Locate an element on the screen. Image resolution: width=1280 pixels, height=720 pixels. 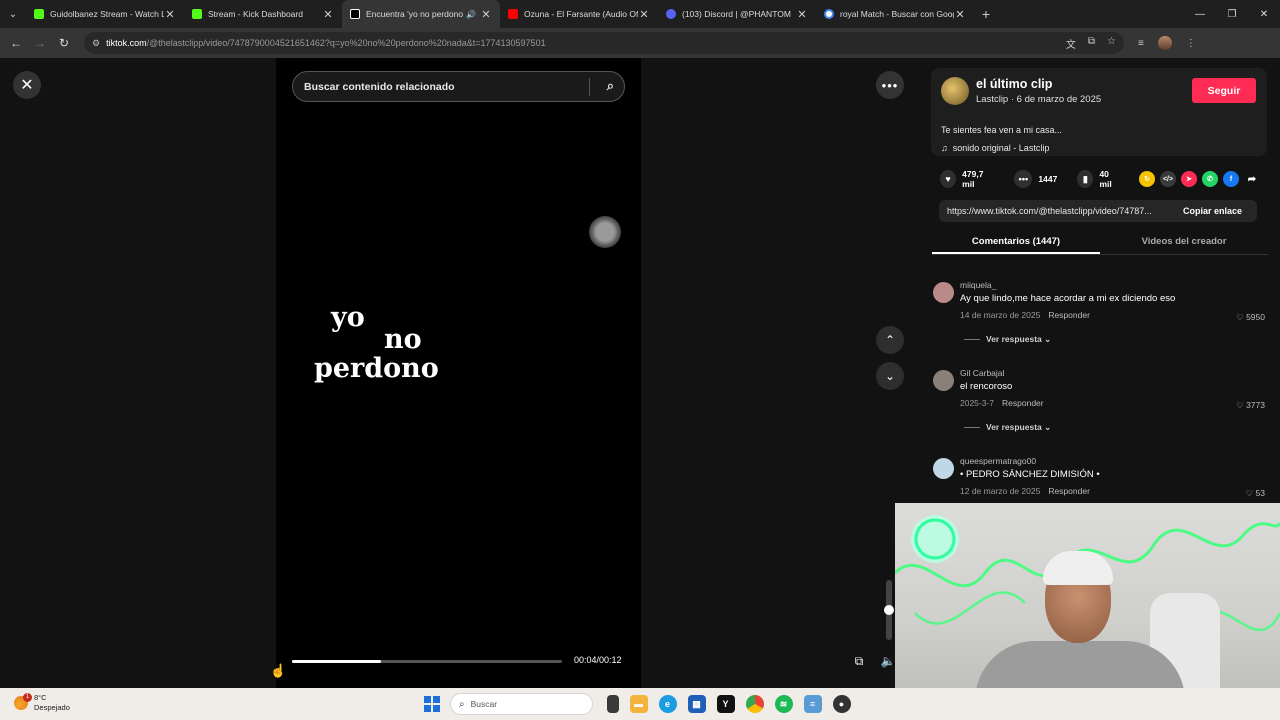
site-settings-icon: ⚙ is located at coordinates (96, 43).